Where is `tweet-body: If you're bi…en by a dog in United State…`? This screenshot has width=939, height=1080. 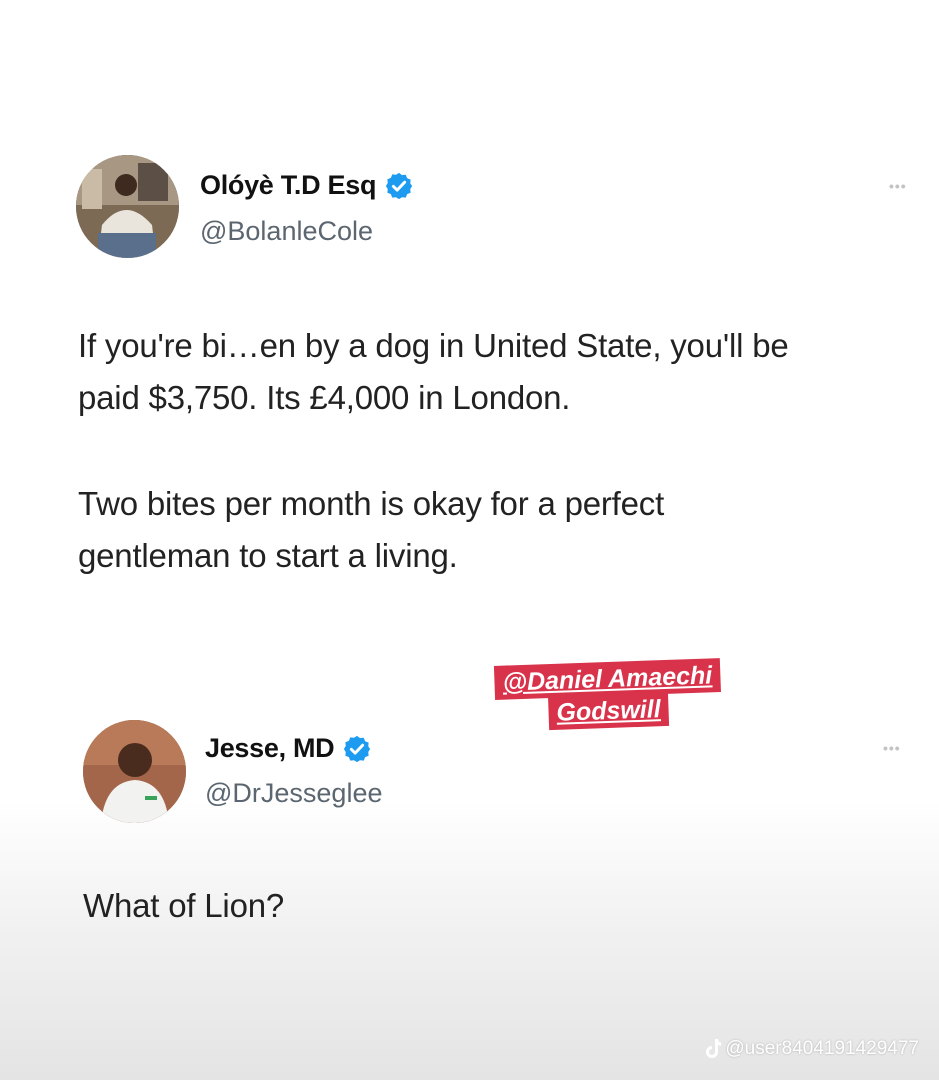
tweet-body: If you're bi…en by a dog in United State… is located at coordinates (433, 372).